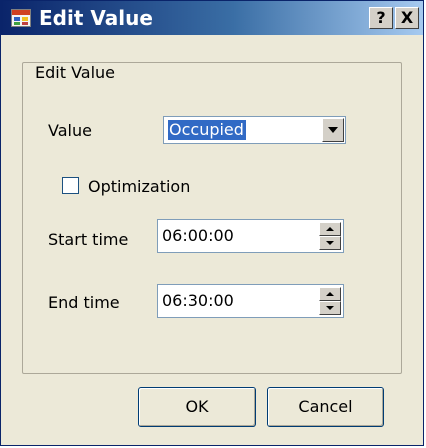 The width and height of the screenshot is (426, 448). Describe the element at coordinates (254, 130) in the screenshot. I see `value-dropdown: Occupied` at that location.